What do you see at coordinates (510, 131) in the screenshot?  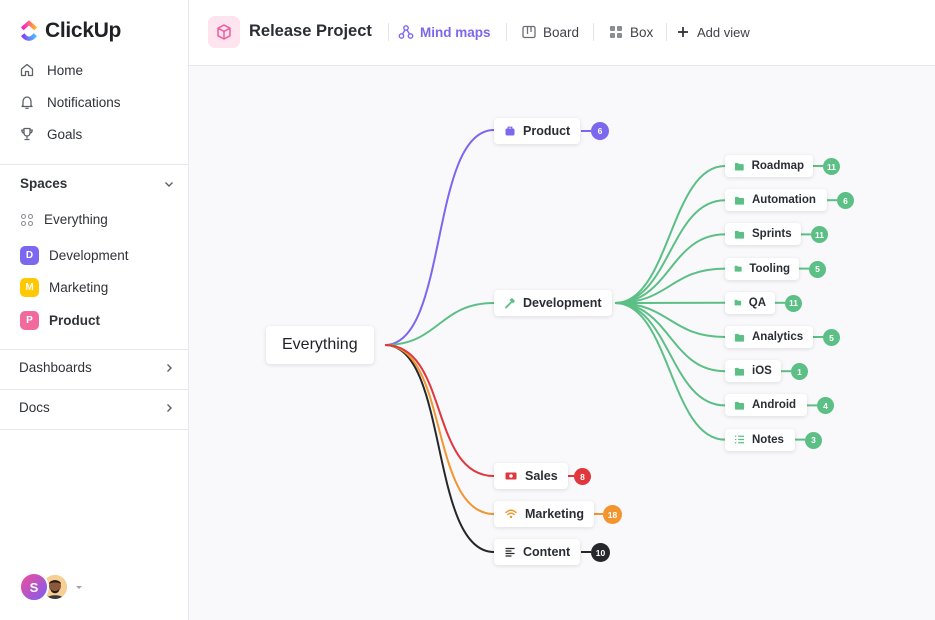 I see `briefcase-icon` at bounding box center [510, 131].